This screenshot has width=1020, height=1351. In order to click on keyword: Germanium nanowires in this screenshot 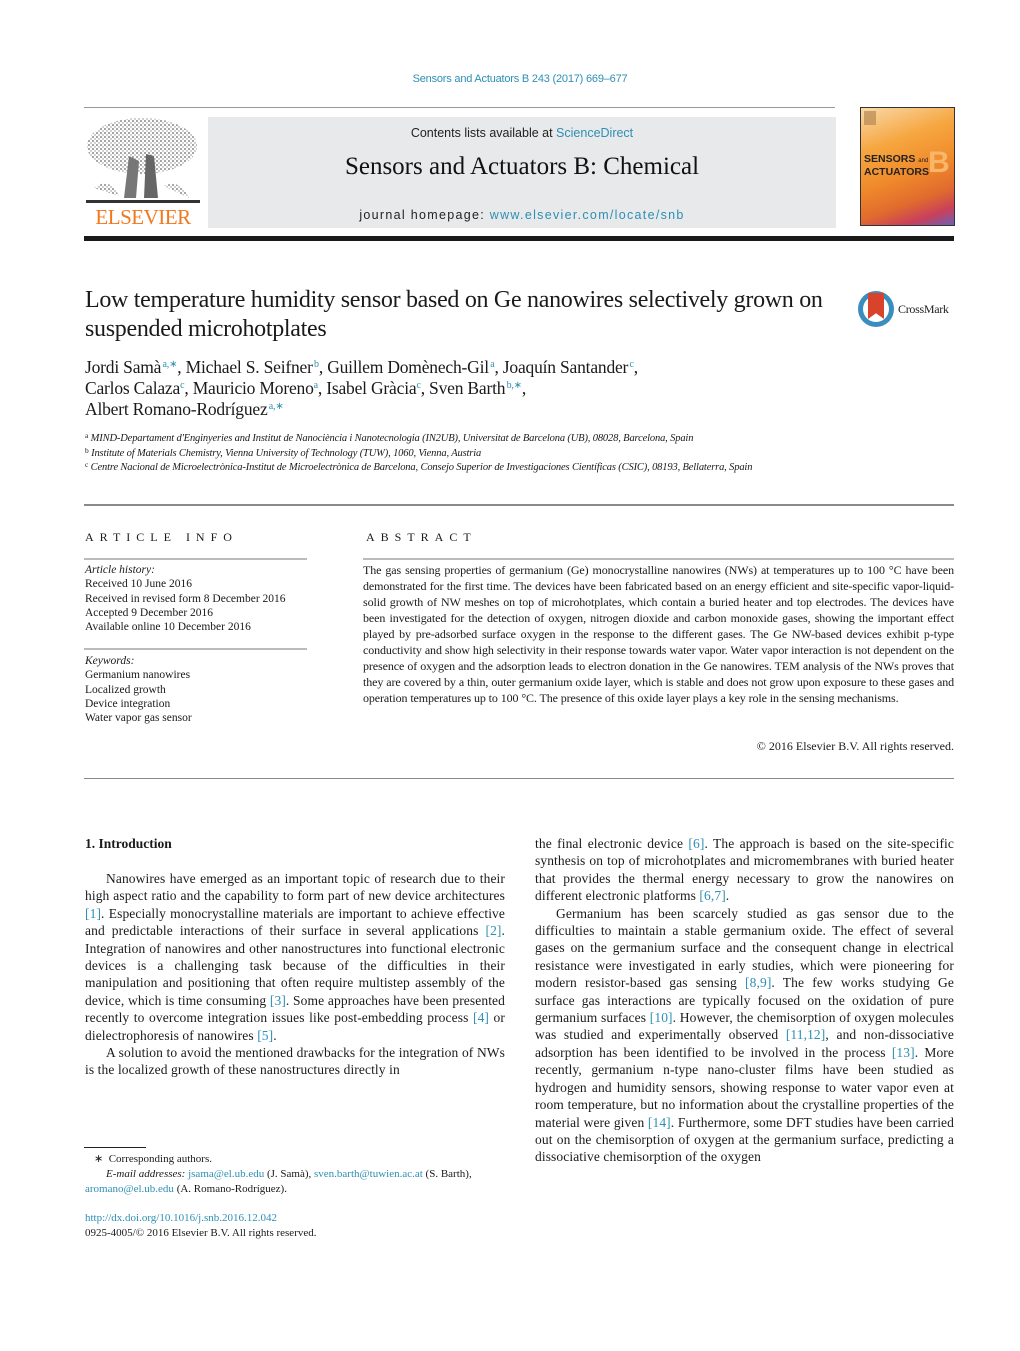, I will do `click(138, 675)`.